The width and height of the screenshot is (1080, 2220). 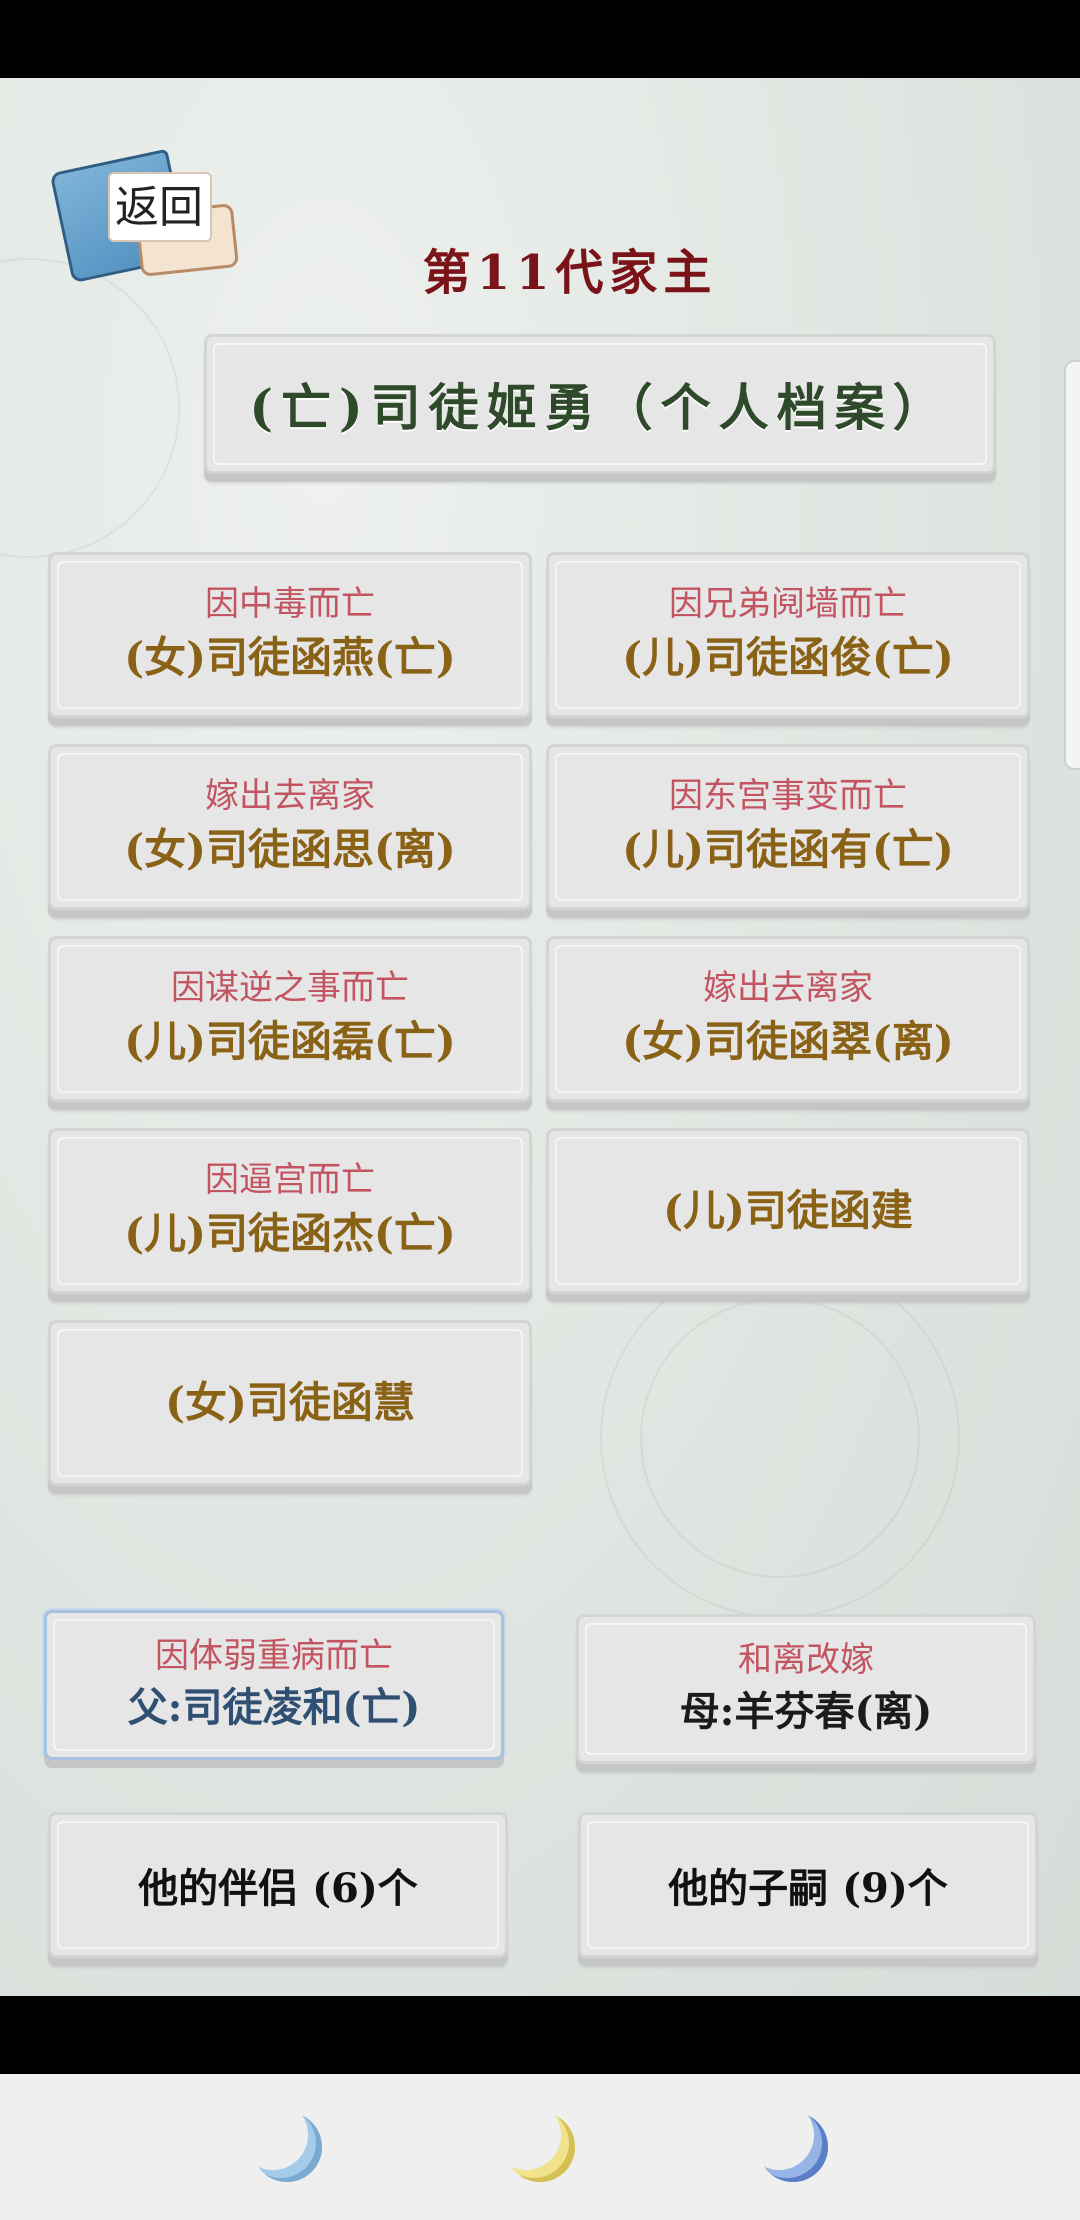 I want to click on father-note: 因体弱重病而亡, so click(x=274, y=1656).